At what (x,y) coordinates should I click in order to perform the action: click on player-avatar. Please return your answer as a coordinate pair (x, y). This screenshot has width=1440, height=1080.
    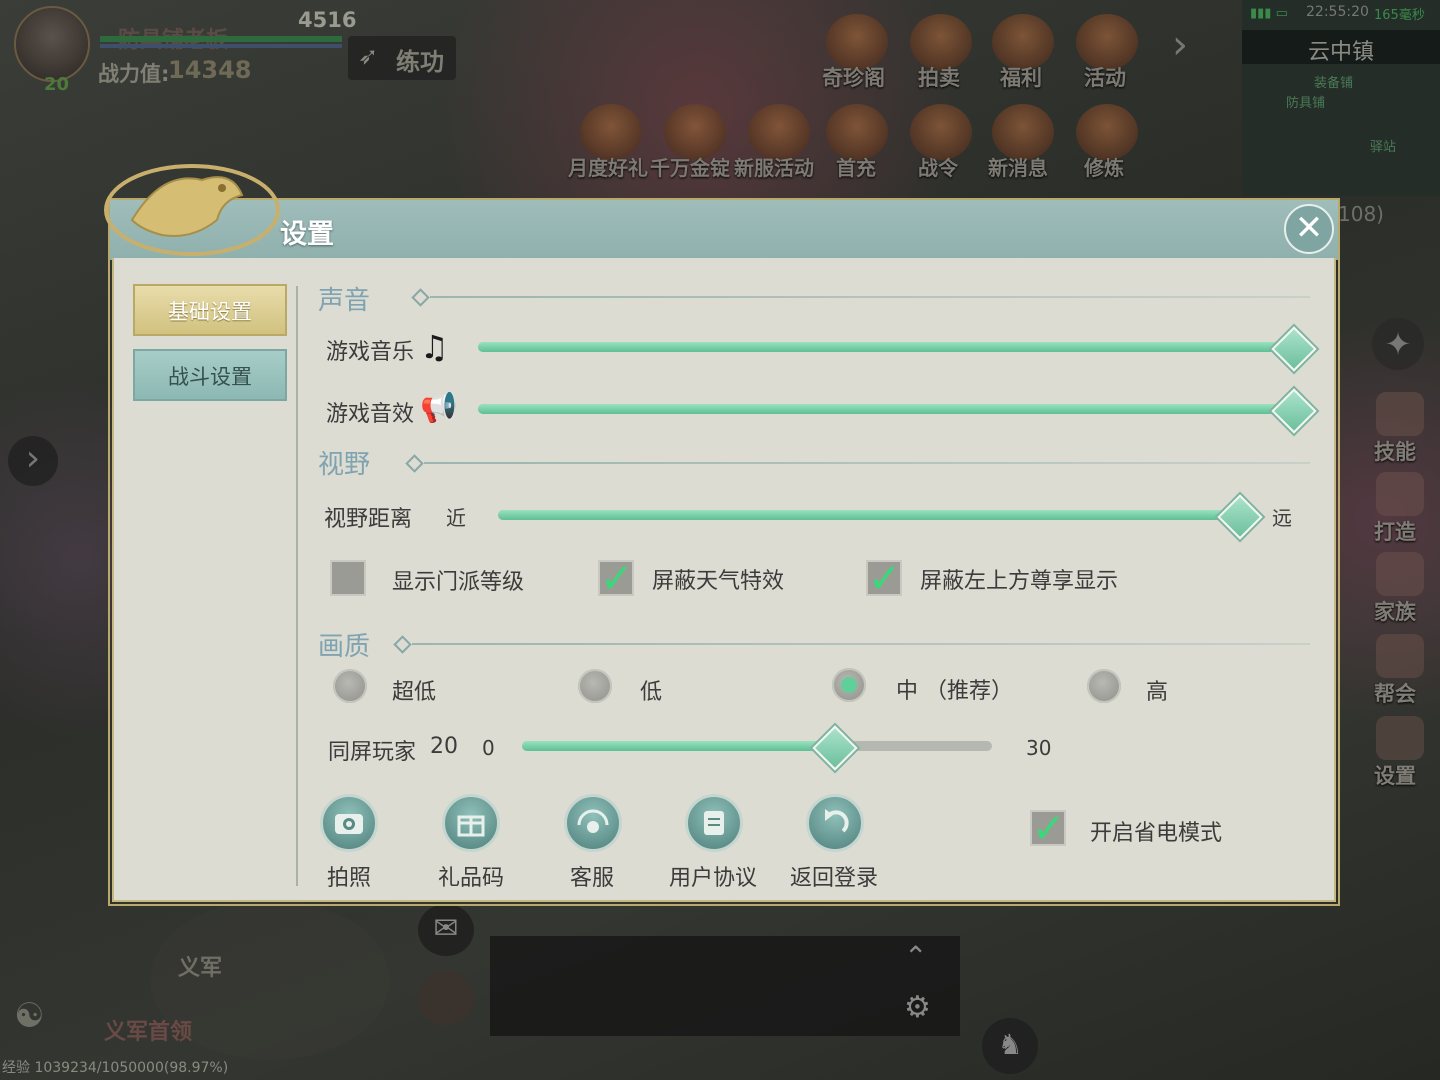
    Looking at the image, I should click on (52, 44).